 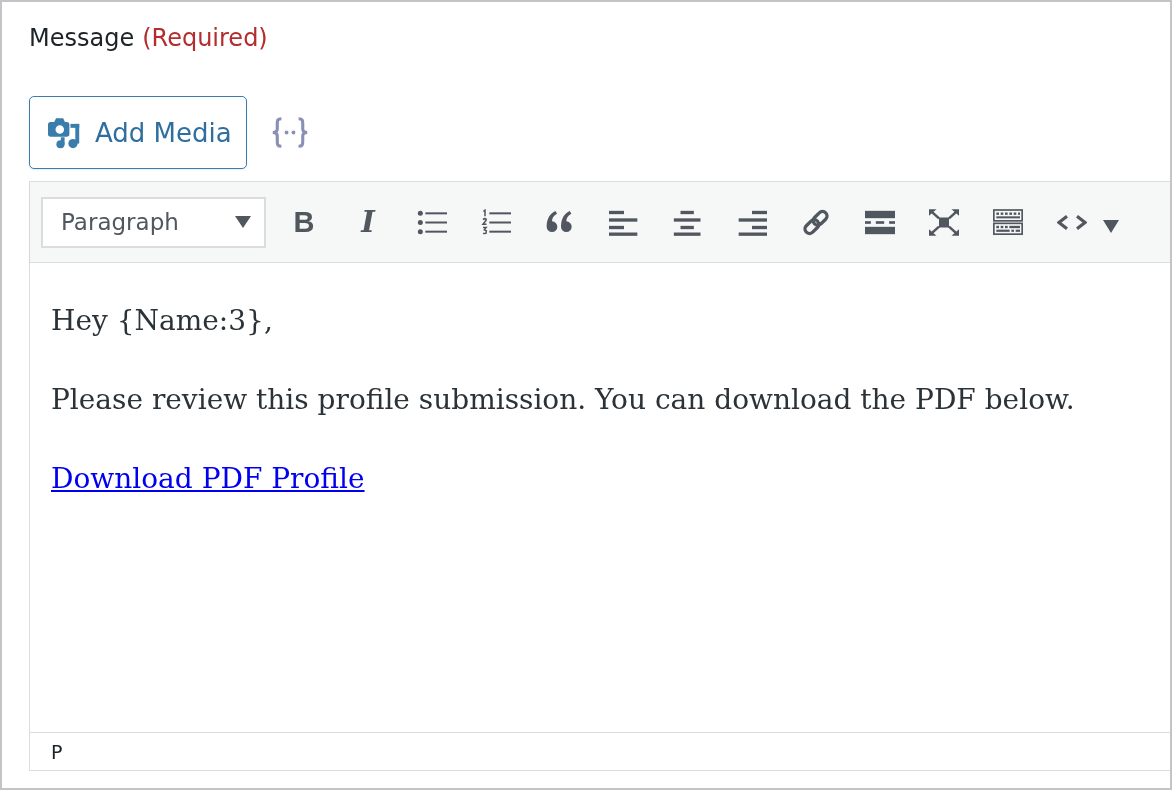 I want to click on field-label: Message, so click(x=82, y=38).